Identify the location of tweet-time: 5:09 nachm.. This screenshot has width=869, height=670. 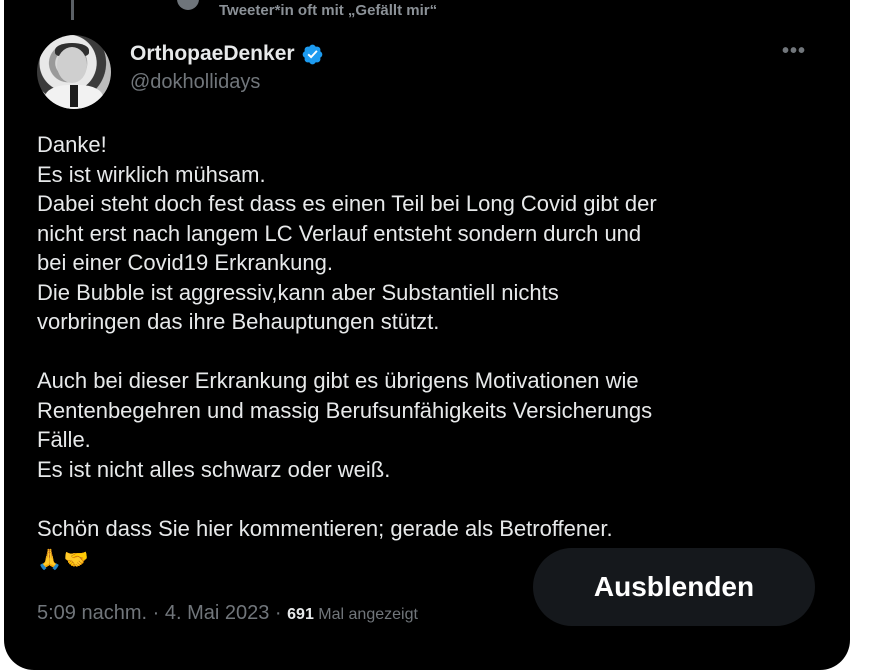
(92, 613).